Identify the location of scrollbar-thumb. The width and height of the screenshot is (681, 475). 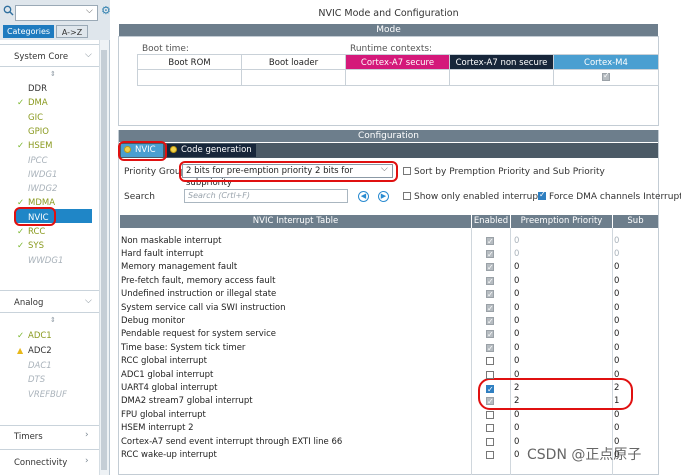
(104, 260).